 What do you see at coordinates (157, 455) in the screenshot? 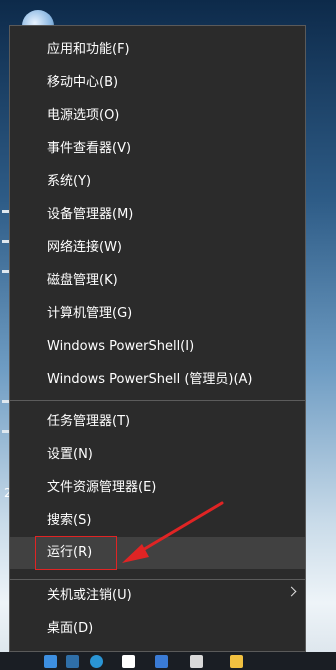
I see `menu-item-settings: 设置(N)` at bounding box center [157, 455].